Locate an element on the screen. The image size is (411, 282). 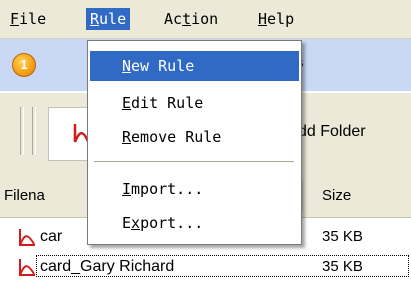
menu-rule-label: ule is located at coordinates (113, 19).